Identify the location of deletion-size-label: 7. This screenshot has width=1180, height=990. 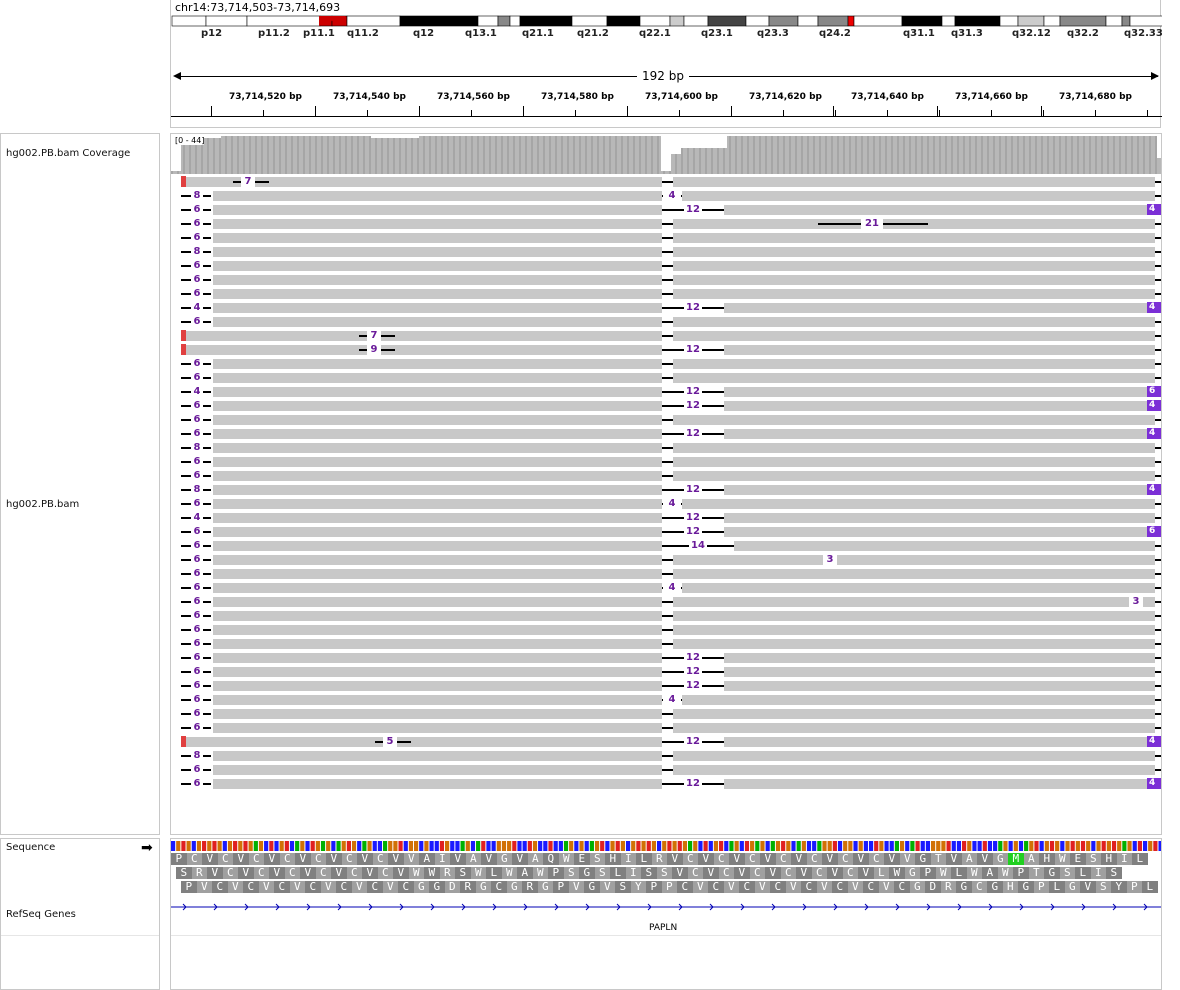
(248, 181).